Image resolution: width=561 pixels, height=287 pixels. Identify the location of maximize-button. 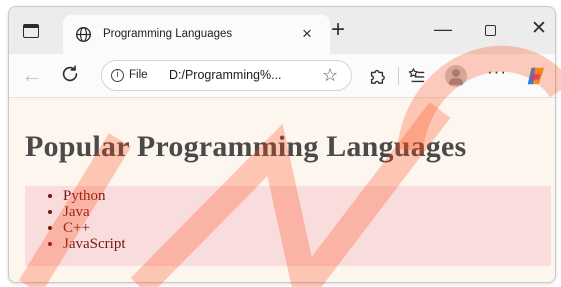
(490, 30).